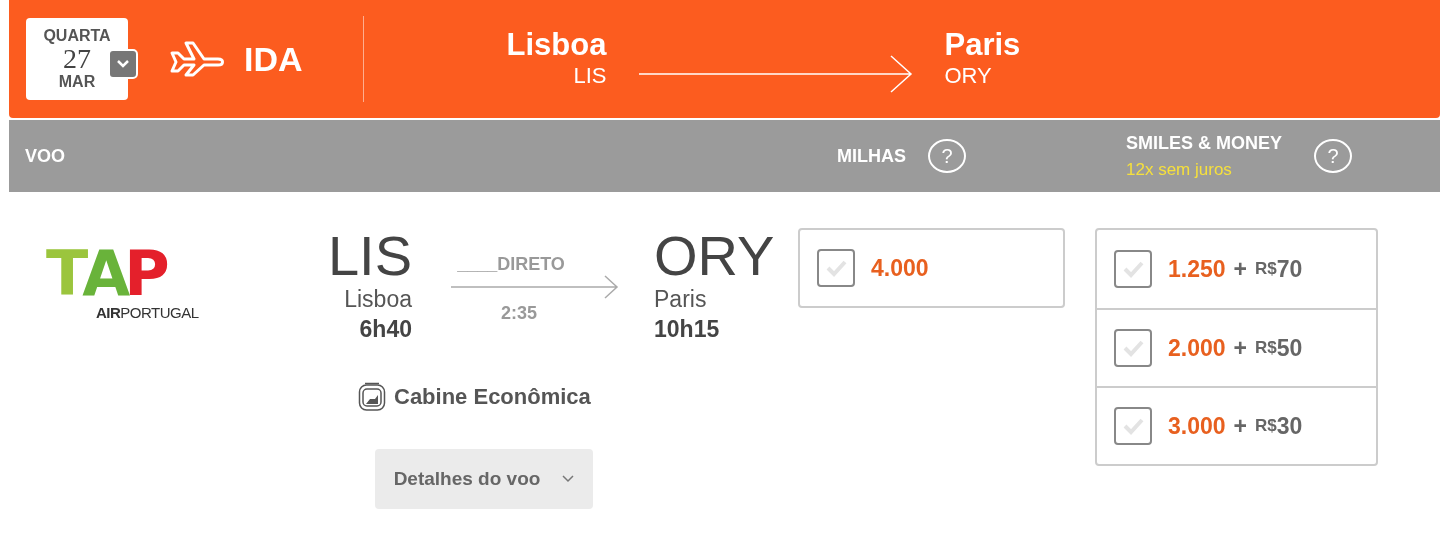  I want to click on date-weekday: QUARTA, so click(77, 36).